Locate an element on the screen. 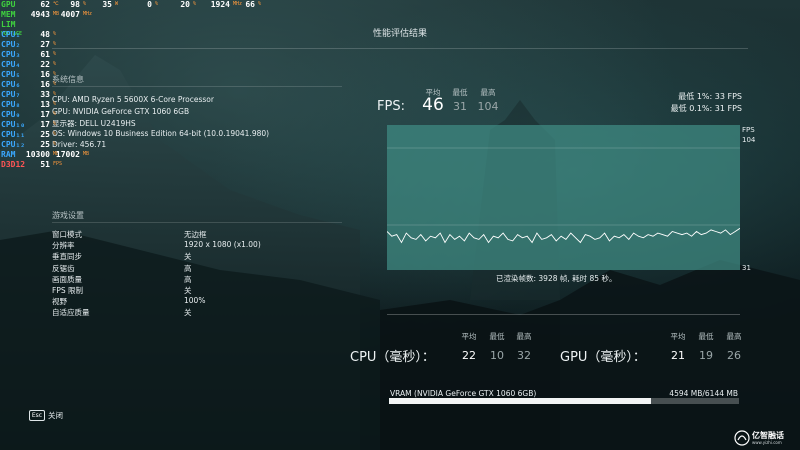 The width and height of the screenshot is (800, 450). setting-label: 画面质量 is located at coordinates (67, 279).